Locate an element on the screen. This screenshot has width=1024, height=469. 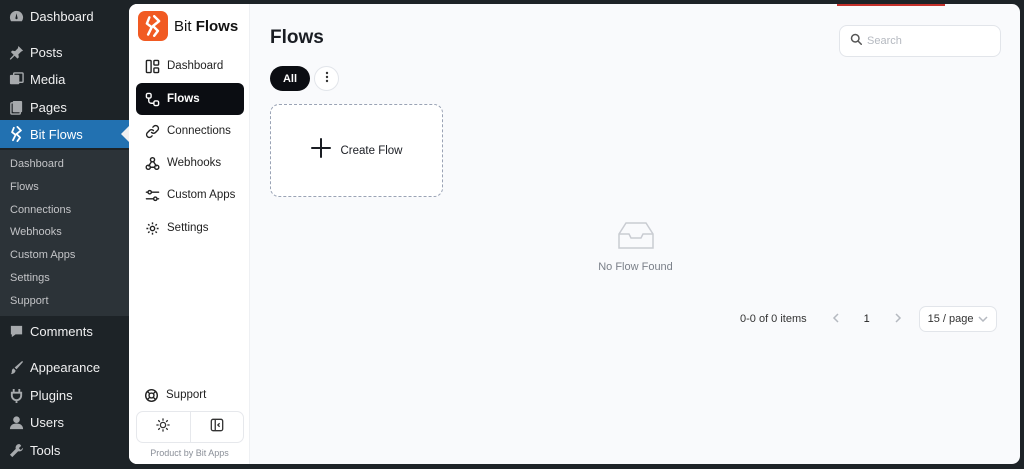
chevron-left-icon is located at coordinates (836, 319).